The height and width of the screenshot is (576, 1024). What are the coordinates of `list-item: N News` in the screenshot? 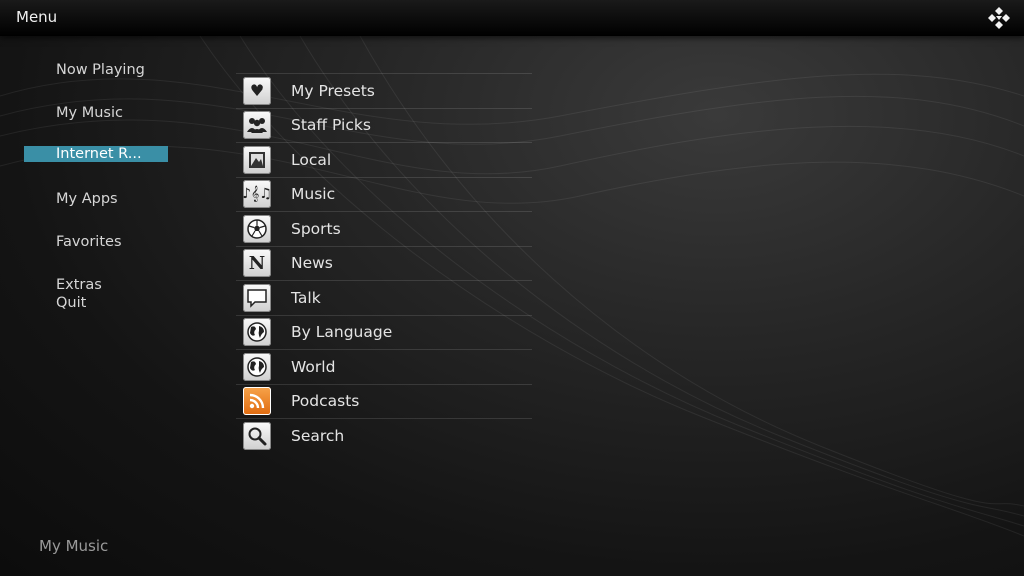 It's located at (384, 263).